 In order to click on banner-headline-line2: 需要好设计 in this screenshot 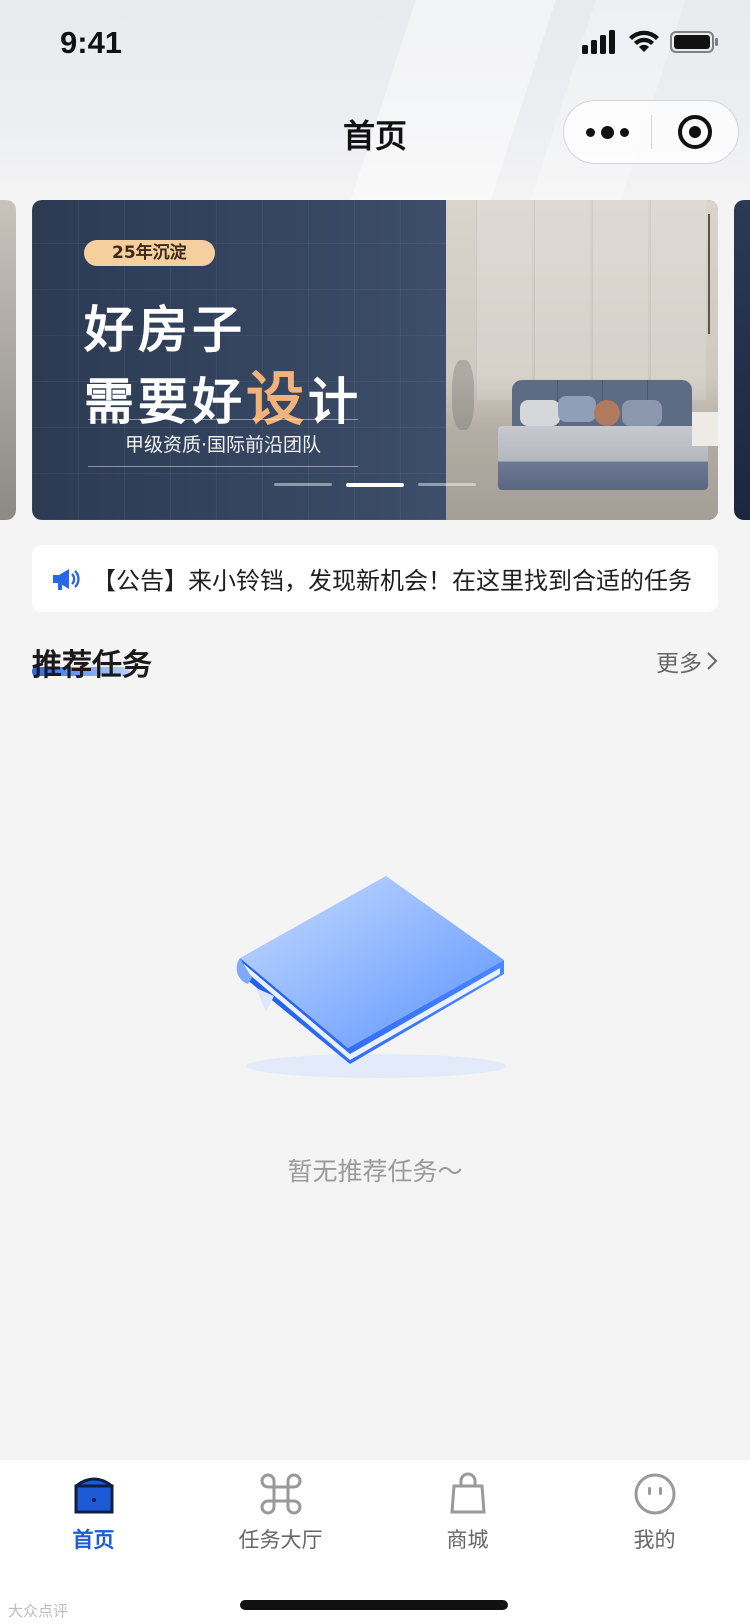, I will do `click(223, 399)`.